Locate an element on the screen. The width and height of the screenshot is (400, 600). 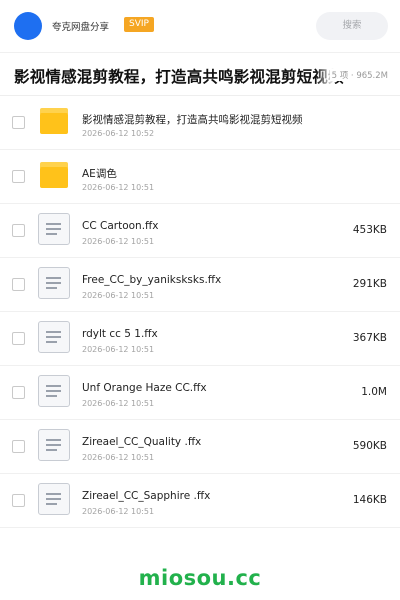
list-item: AE调色 2026-06-12 10:51 is located at coordinates (200, 177).